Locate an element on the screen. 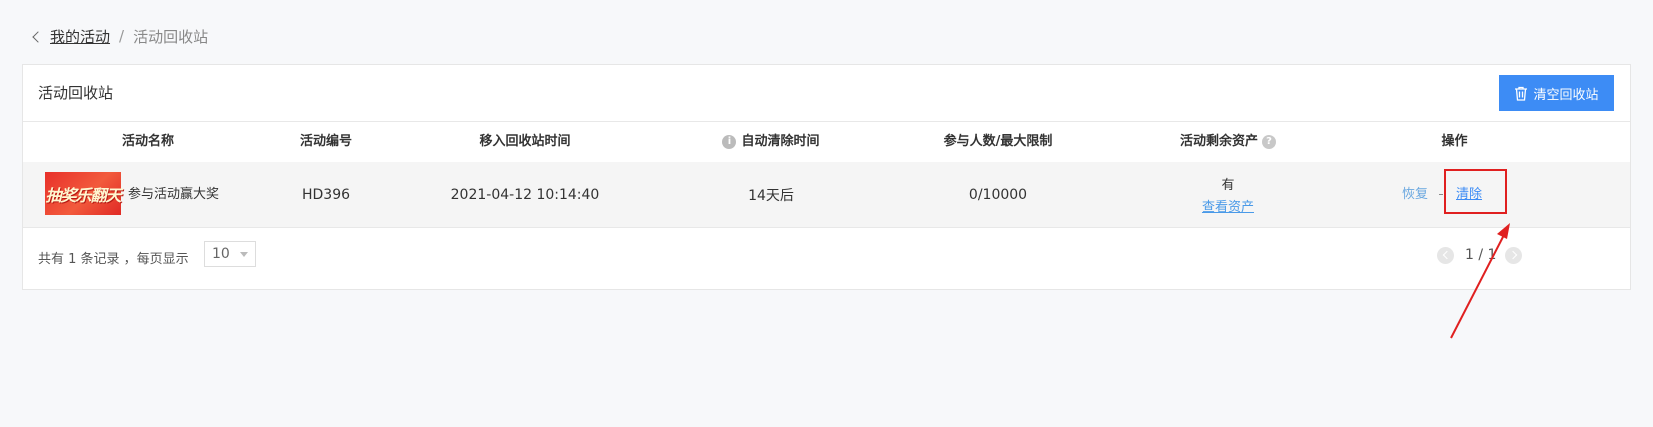 The height and width of the screenshot is (427, 1653). col-activity-code: 活动编号 is located at coordinates (325, 141).